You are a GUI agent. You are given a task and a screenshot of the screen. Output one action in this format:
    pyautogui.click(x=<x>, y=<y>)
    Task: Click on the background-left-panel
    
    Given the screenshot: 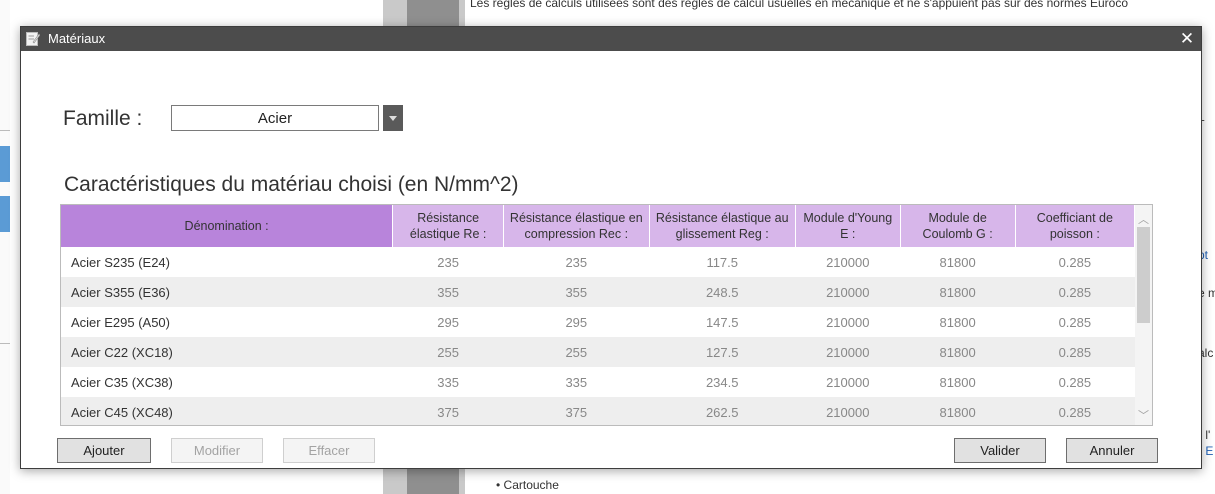 What is the action you would take?
    pyautogui.click(x=5, y=247)
    